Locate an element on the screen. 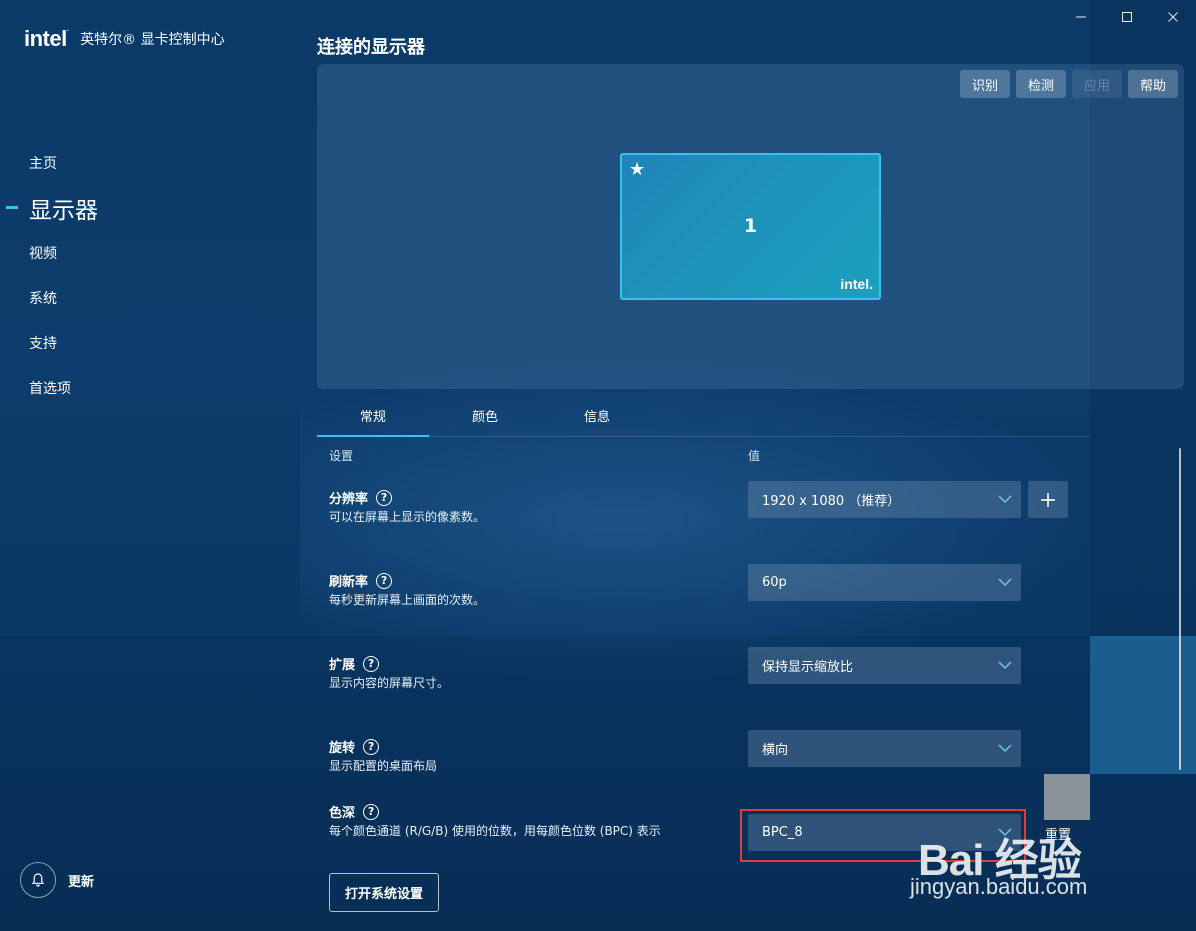 This screenshot has width=1196, height=931. setting-description: 每个颜色通道 (R/G/B) 使用的位数，用每颜色位数 (BPC) 表示 is located at coordinates (495, 831).